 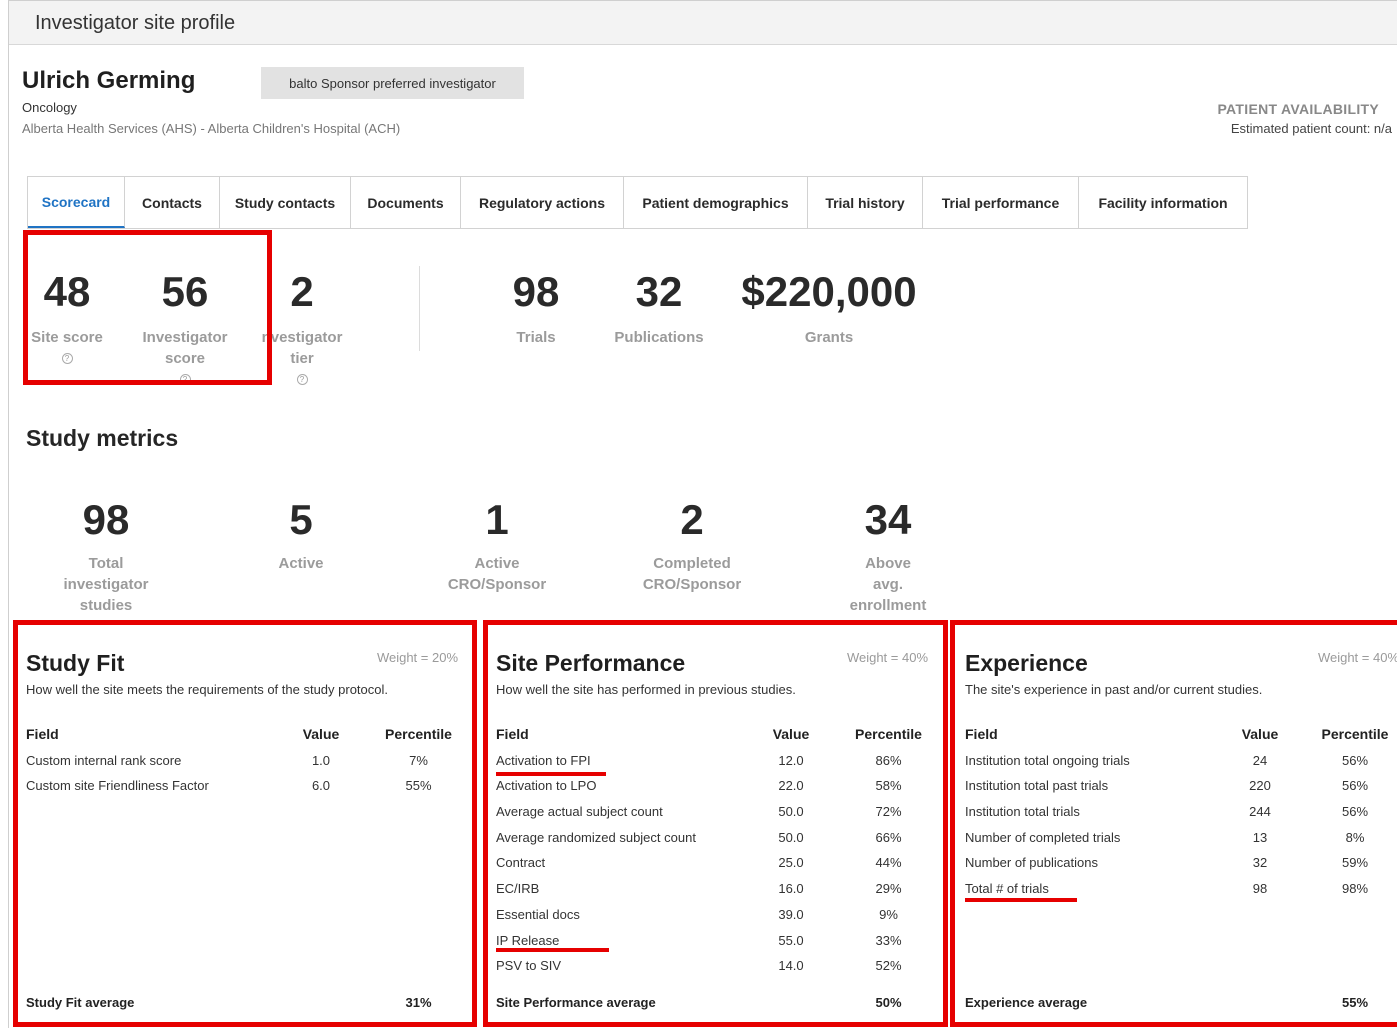 I want to click on site-performance-weight: Weight = 40%, so click(x=887, y=657).